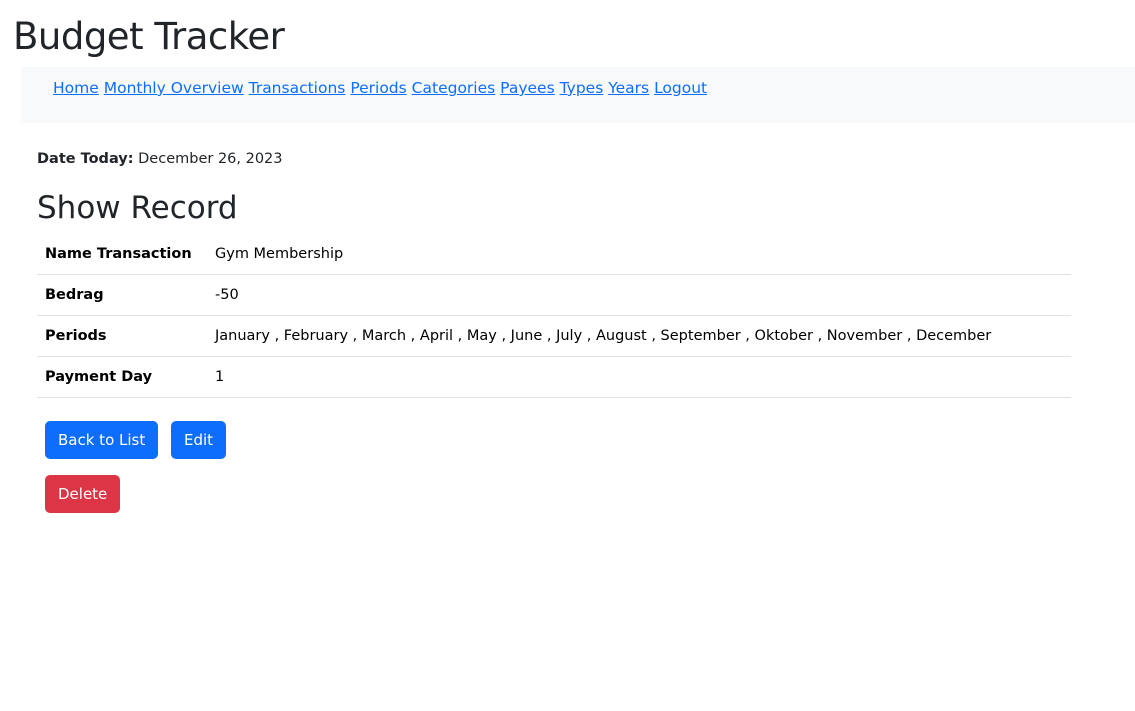  Describe the element at coordinates (199, 440) in the screenshot. I see `edit-button: Edit` at that location.